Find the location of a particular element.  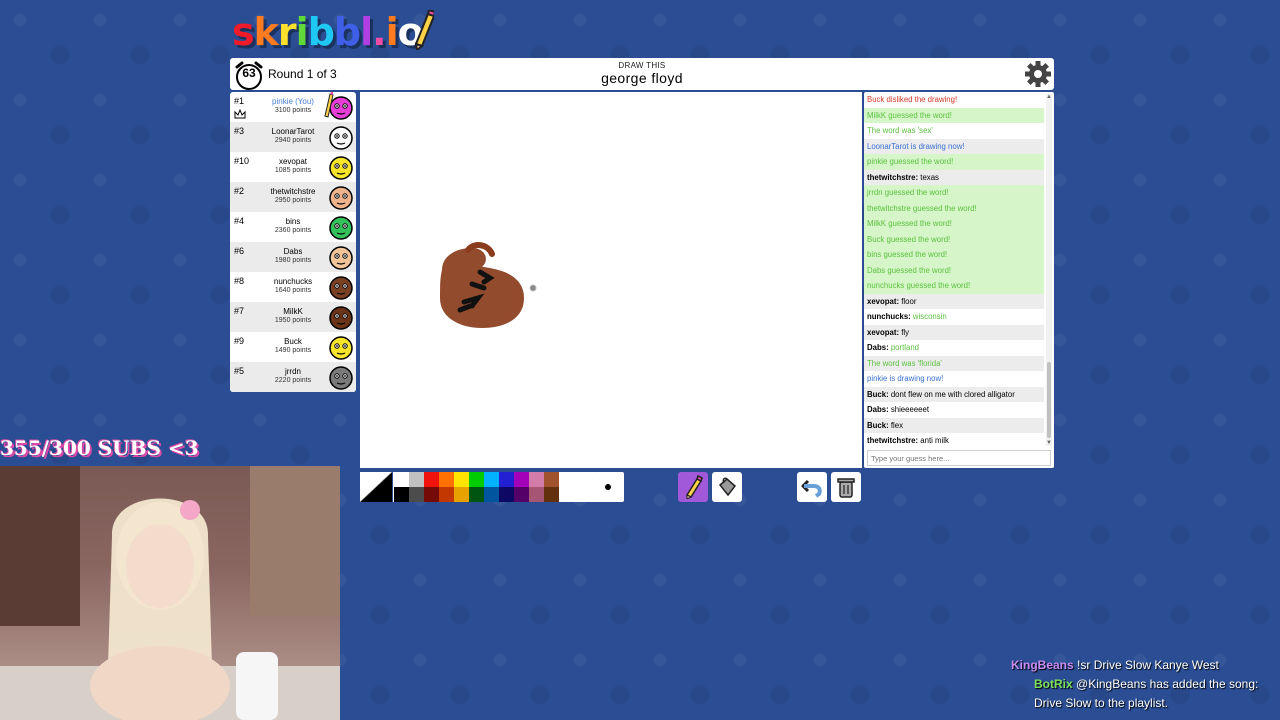

chat-message: nunchucks: wisconsin is located at coordinates (954, 317).